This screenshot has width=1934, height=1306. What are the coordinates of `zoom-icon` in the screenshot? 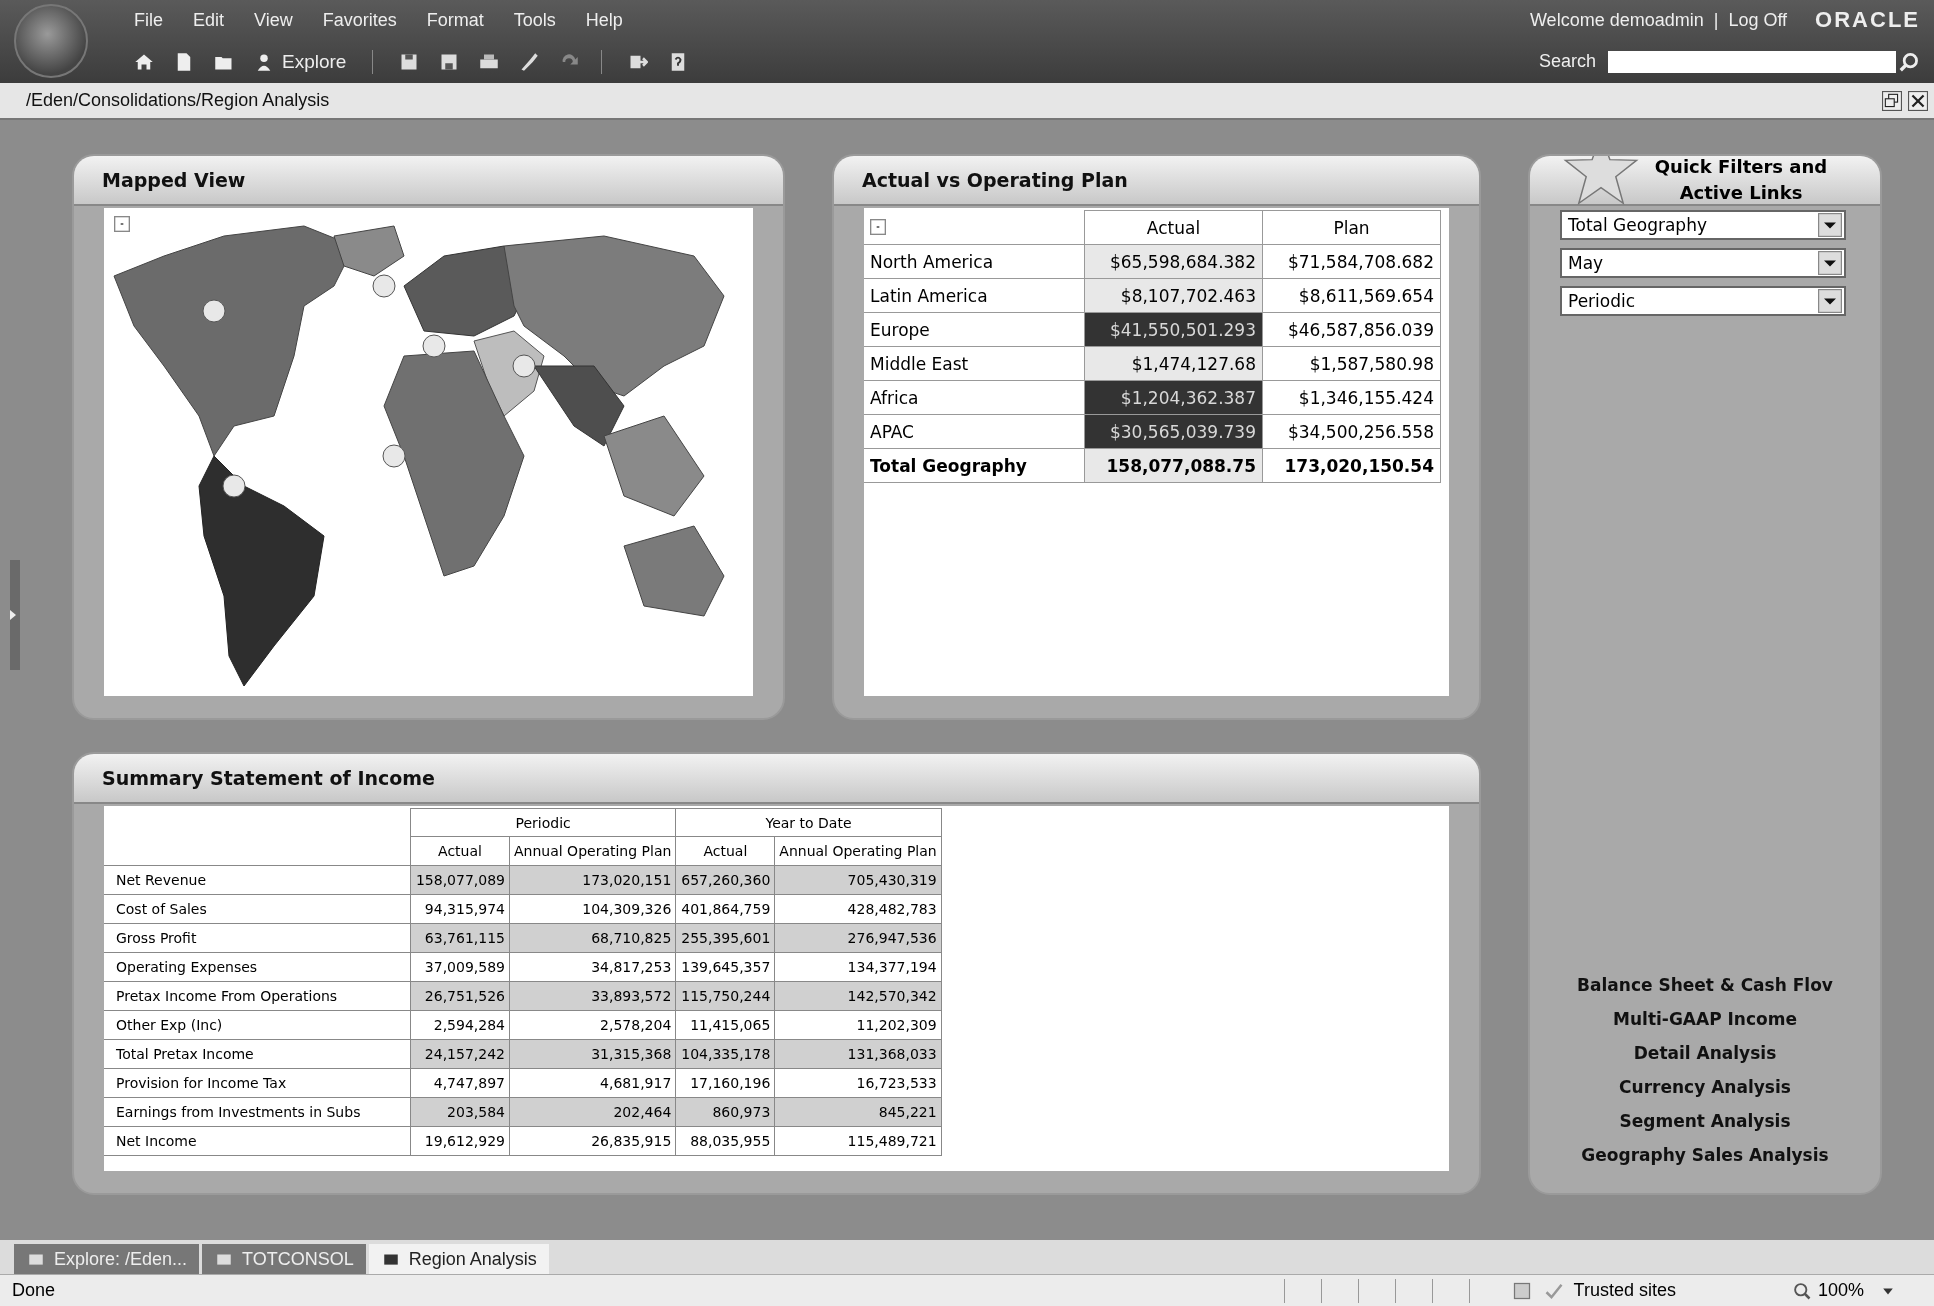 It's located at (1801, 1290).